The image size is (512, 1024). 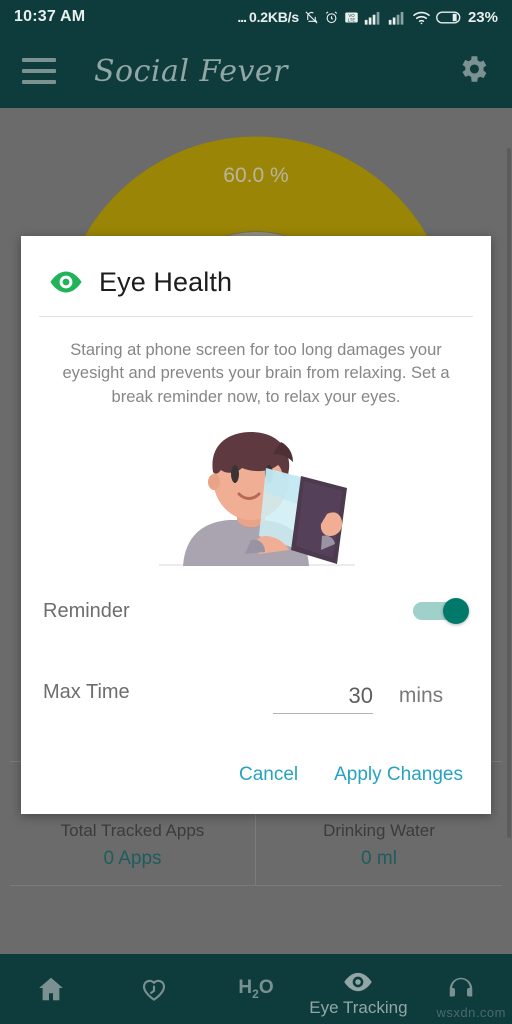 I want to click on status-bar-icons: ... 0.2KB/s VO LTE 23%, so click(x=367, y=17).